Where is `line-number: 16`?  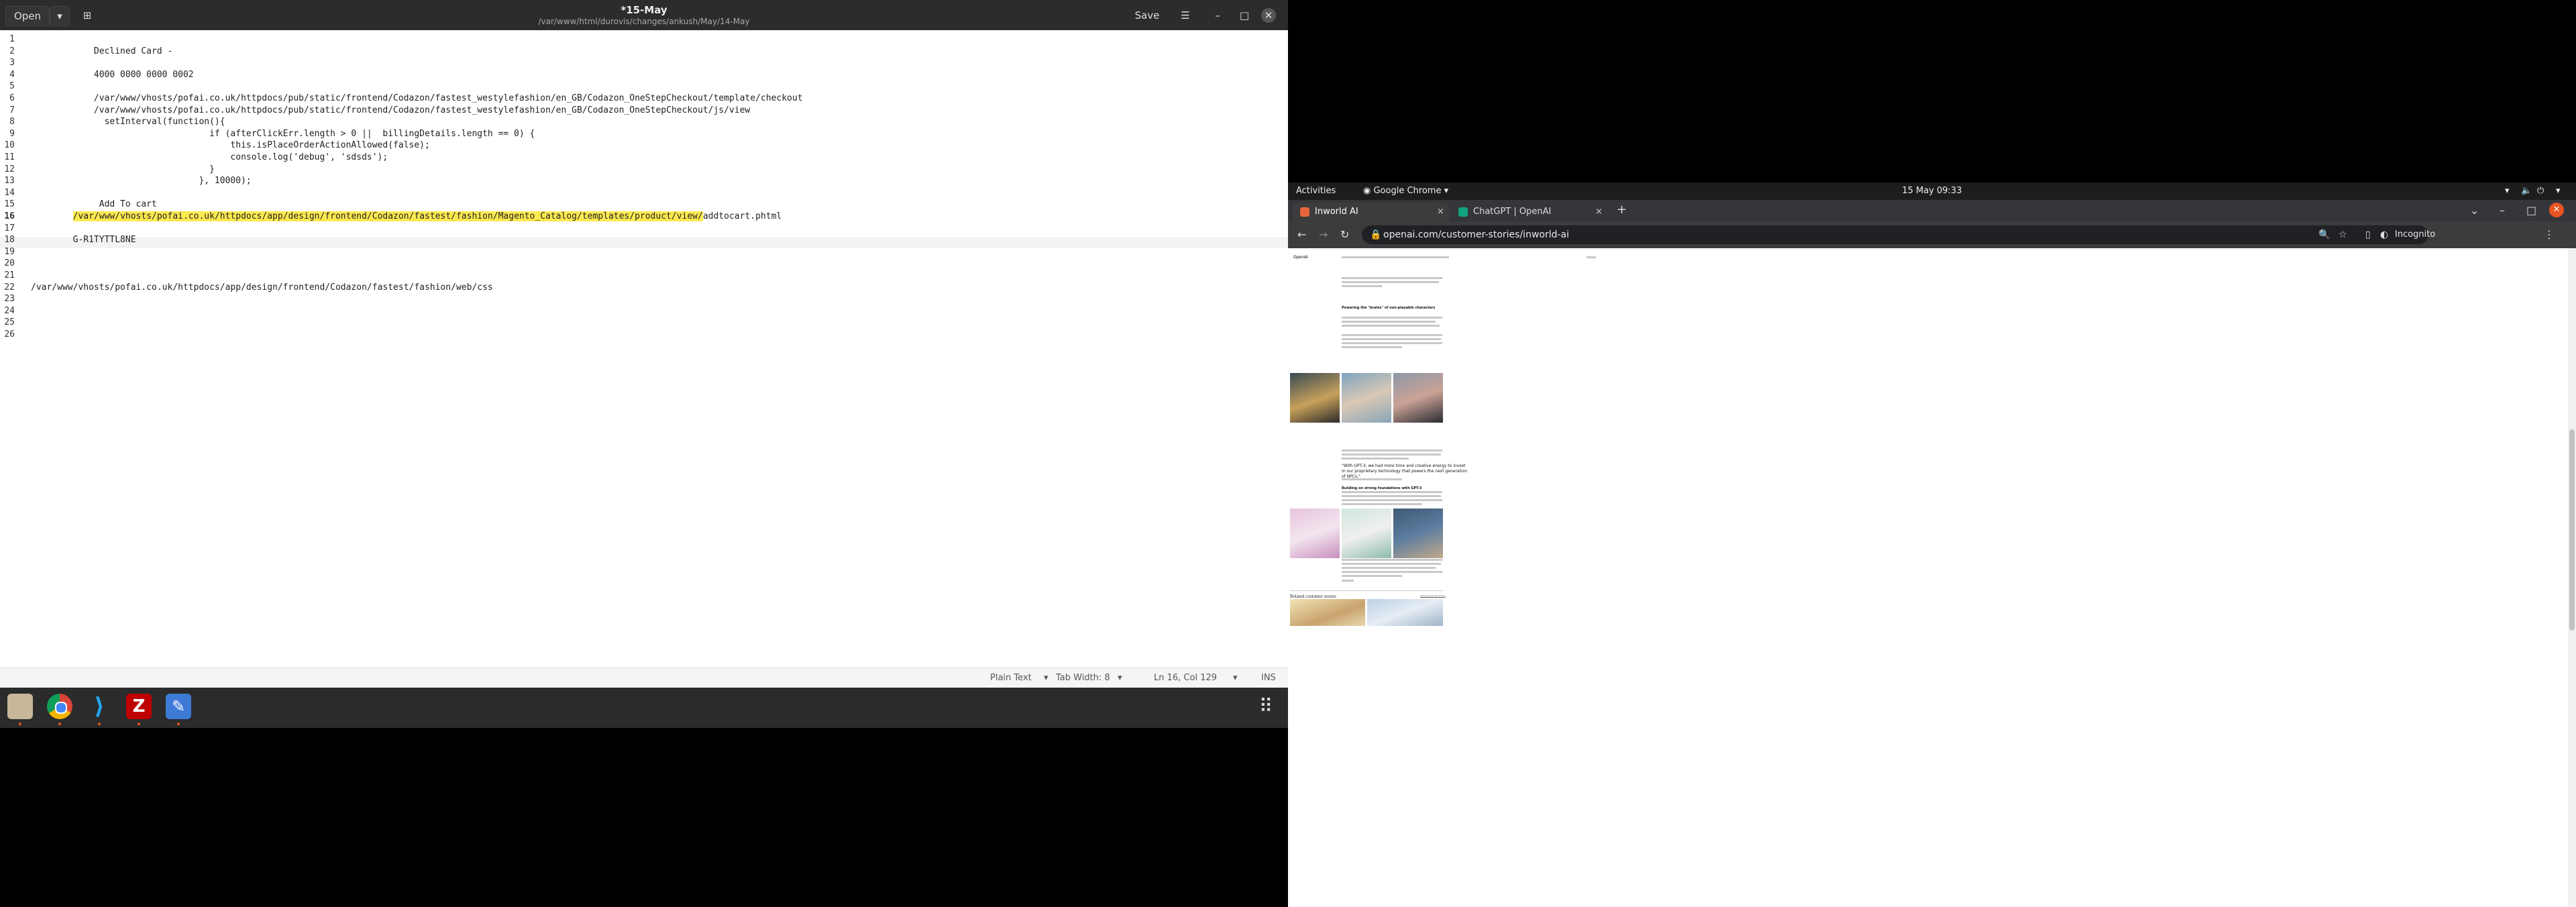 line-number: 16 is located at coordinates (9, 216).